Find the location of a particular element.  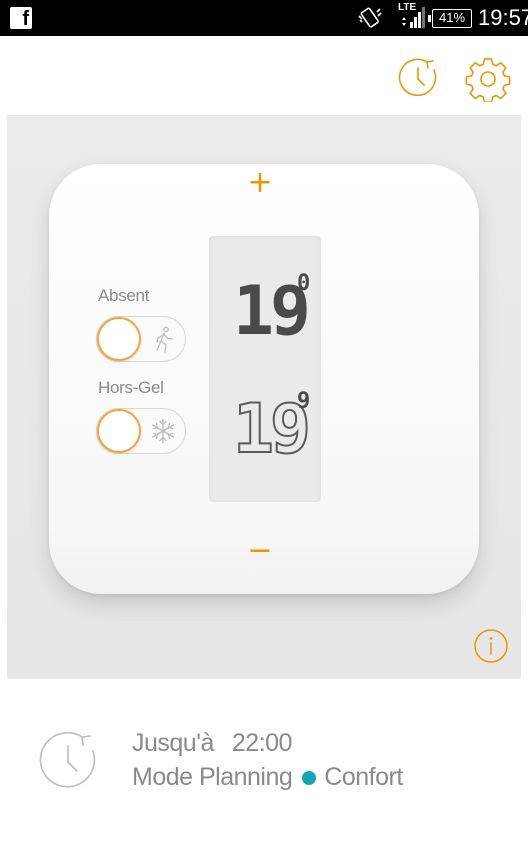

setpoint-integer: 19 is located at coordinates (272, 311).